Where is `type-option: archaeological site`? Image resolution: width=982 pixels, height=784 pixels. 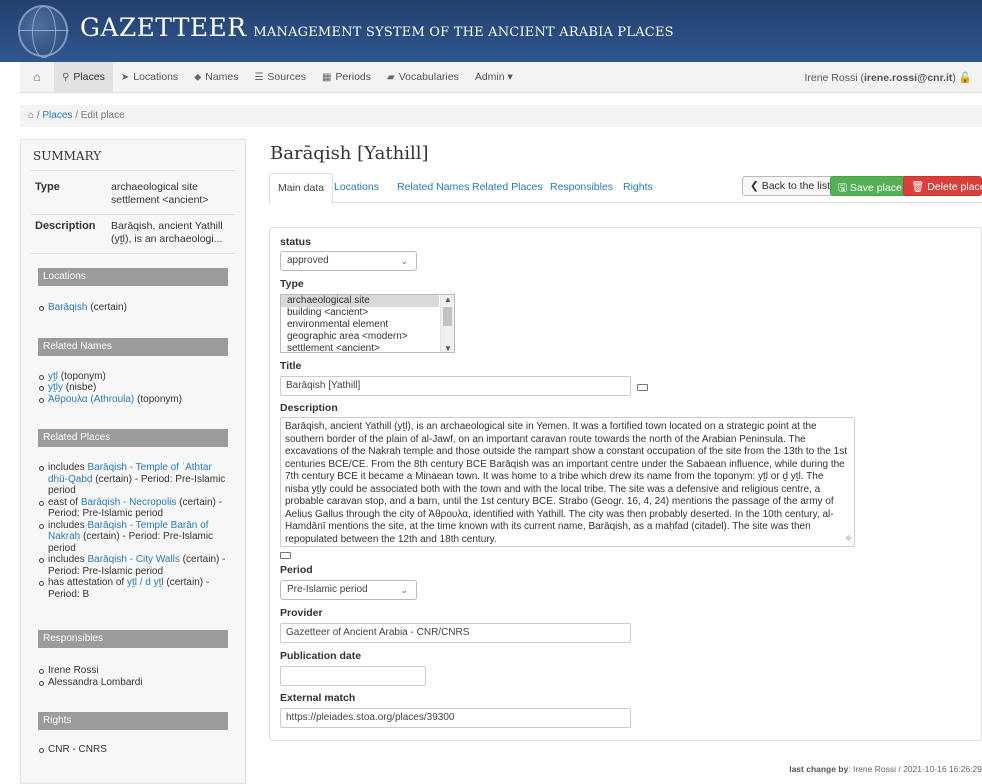 type-option: archaeological site is located at coordinates (360, 301).